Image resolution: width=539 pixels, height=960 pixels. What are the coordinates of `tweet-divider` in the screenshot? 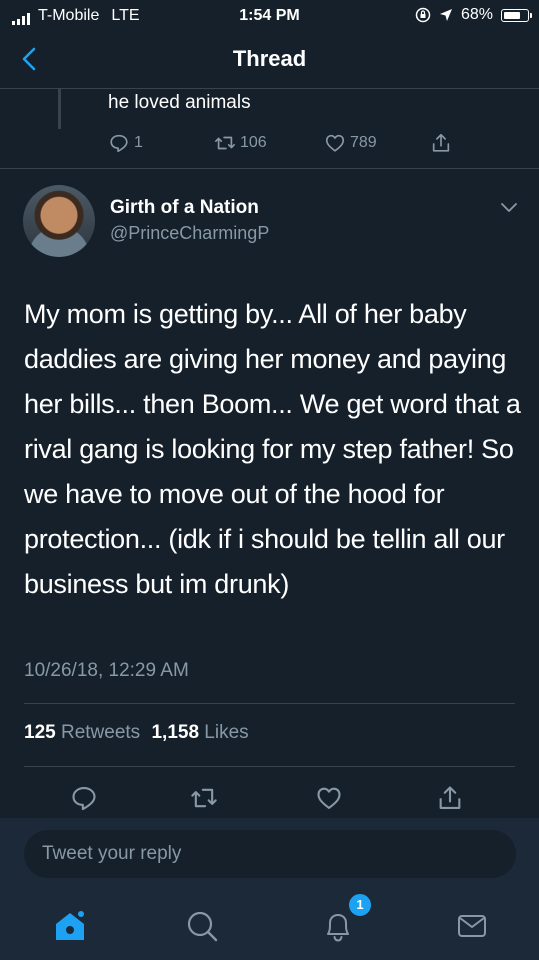 It's located at (269, 168).